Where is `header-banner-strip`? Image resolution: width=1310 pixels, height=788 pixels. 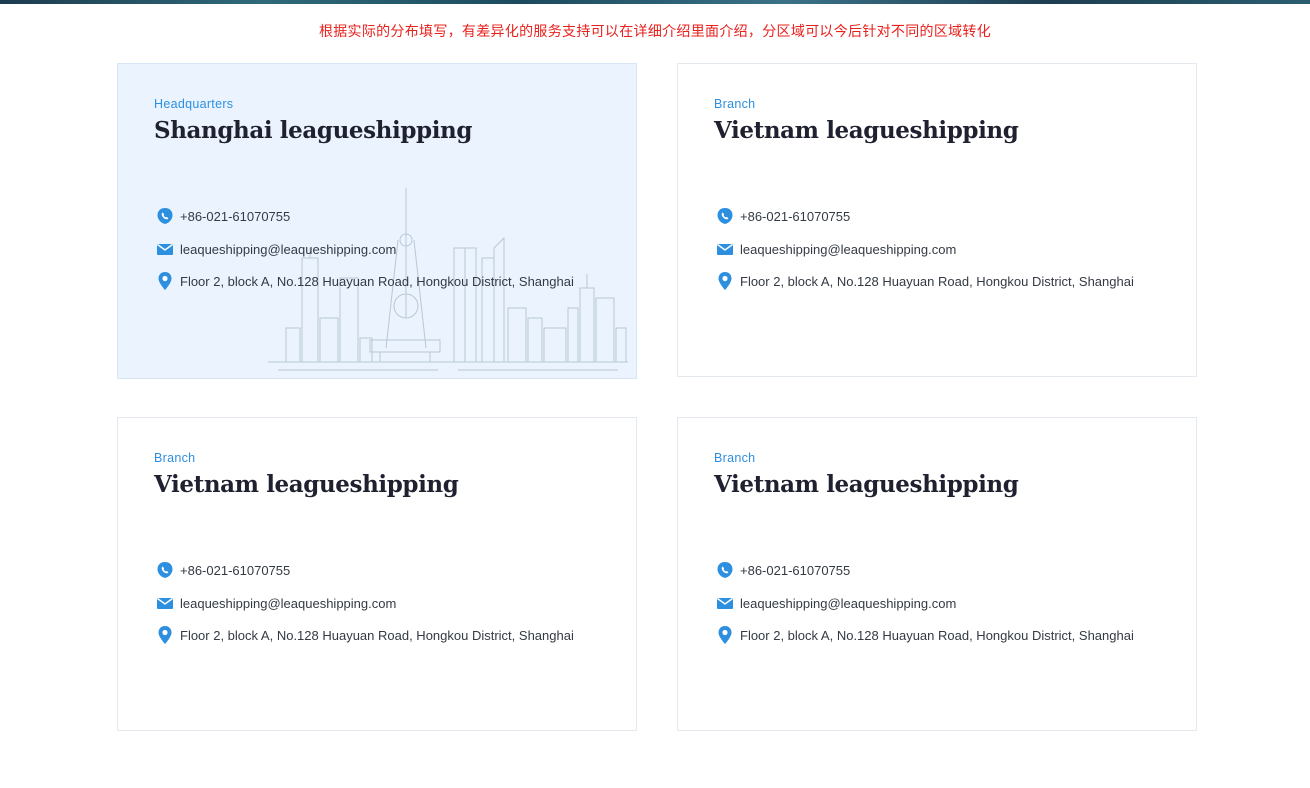 header-banner-strip is located at coordinates (655, 2).